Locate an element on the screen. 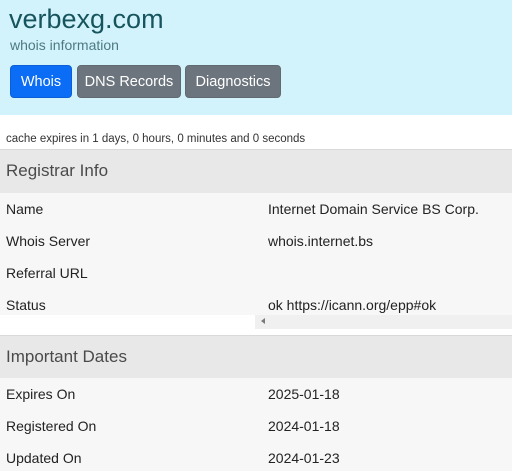 The height and width of the screenshot is (471, 512). table-row: Whois Server whois.internet.bs is located at coordinates (256, 241).